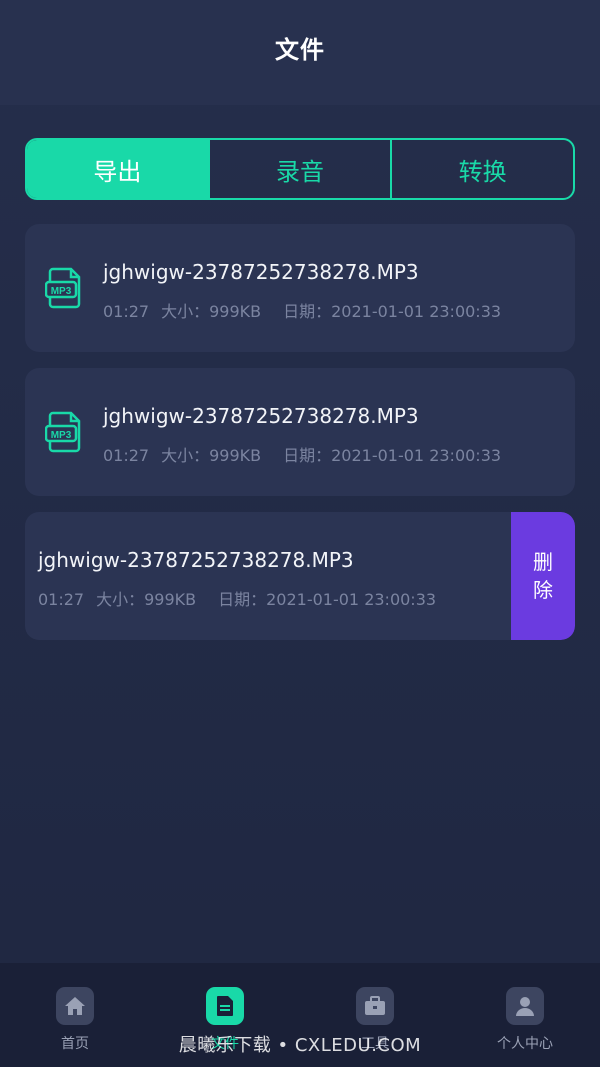 Image resolution: width=600 pixels, height=1067 pixels. What do you see at coordinates (225, 1006) in the screenshot?
I see `file-icon` at bounding box center [225, 1006].